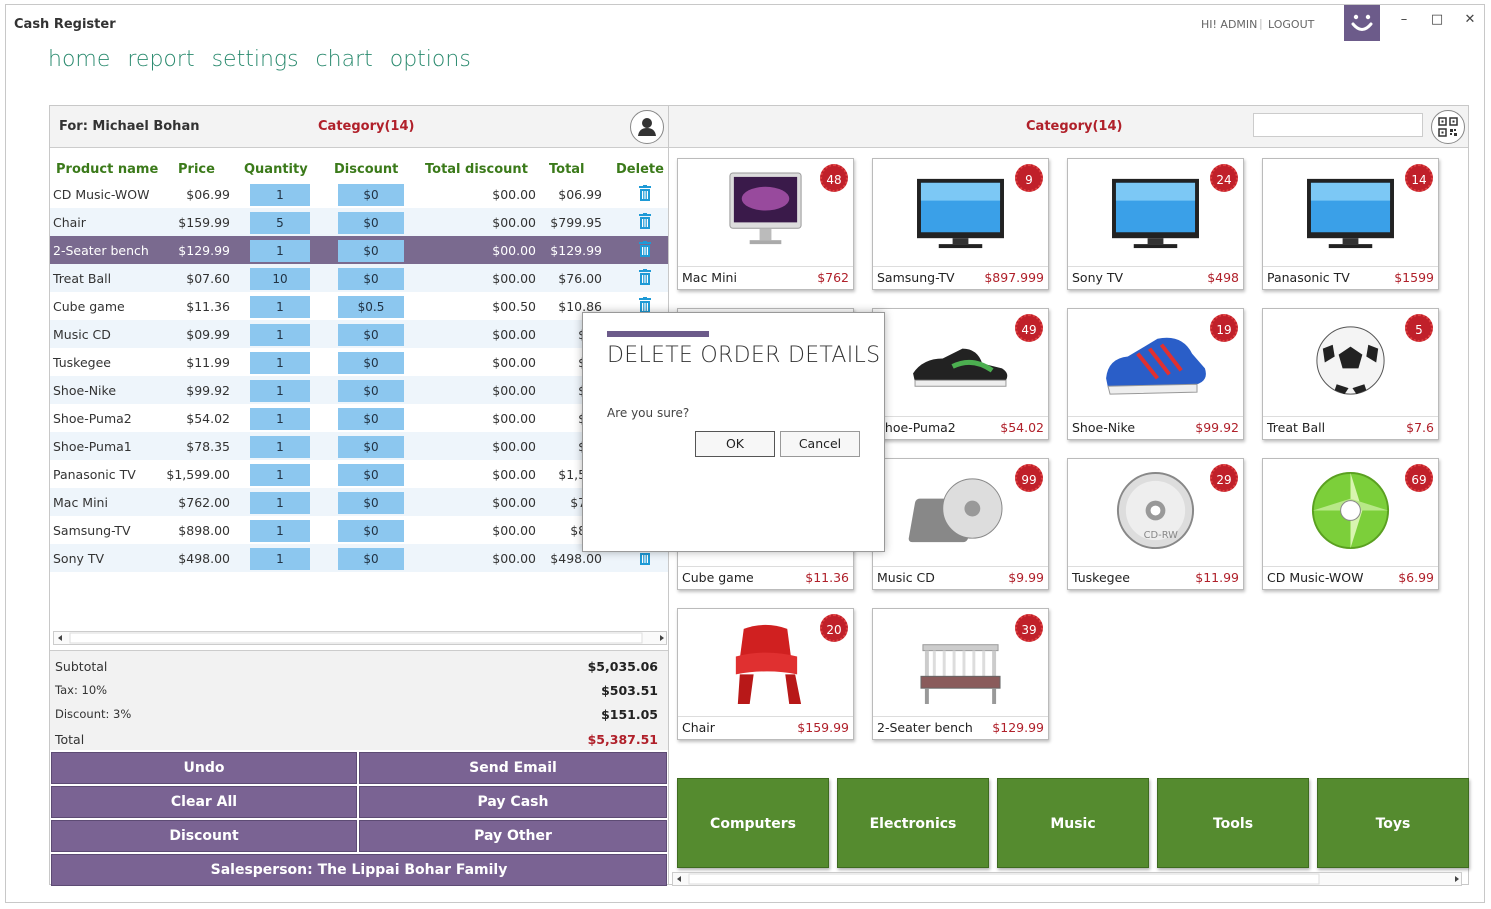  What do you see at coordinates (204, 768) in the screenshot?
I see `undo-button: Undo` at bounding box center [204, 768].